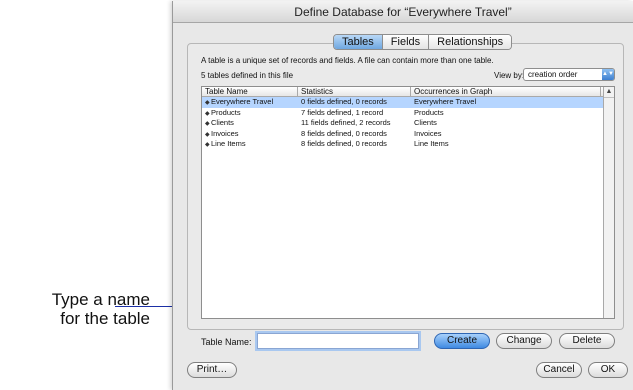  What do you see at coordinates (342, 112) in the screenshot?
I see `statistics-cell: 7 fields defined, 1 record` at bounding box center [342, 112].